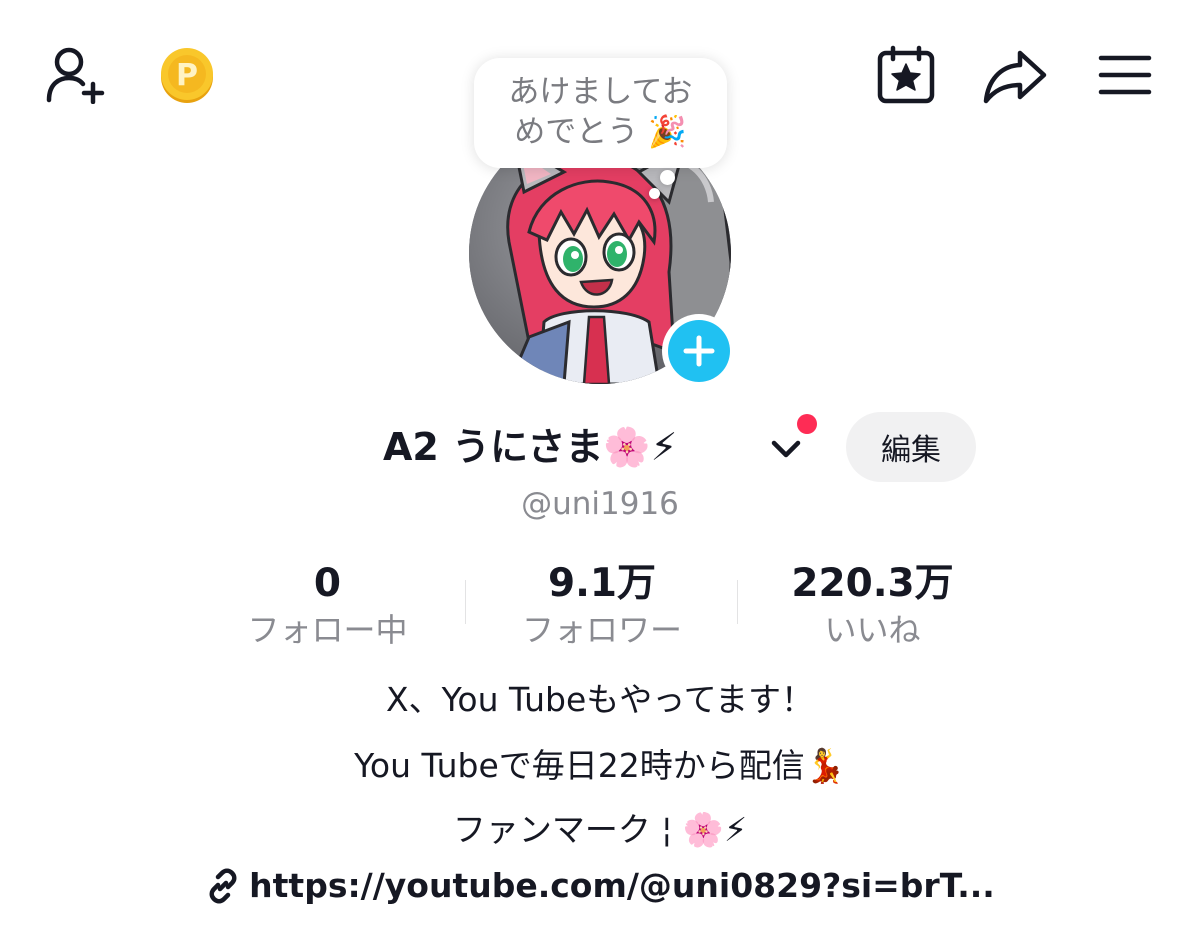  What do you see at coordinates (76, 74) in the screenshot?
I see `add-user-icon` at bounding box center [76, 74].